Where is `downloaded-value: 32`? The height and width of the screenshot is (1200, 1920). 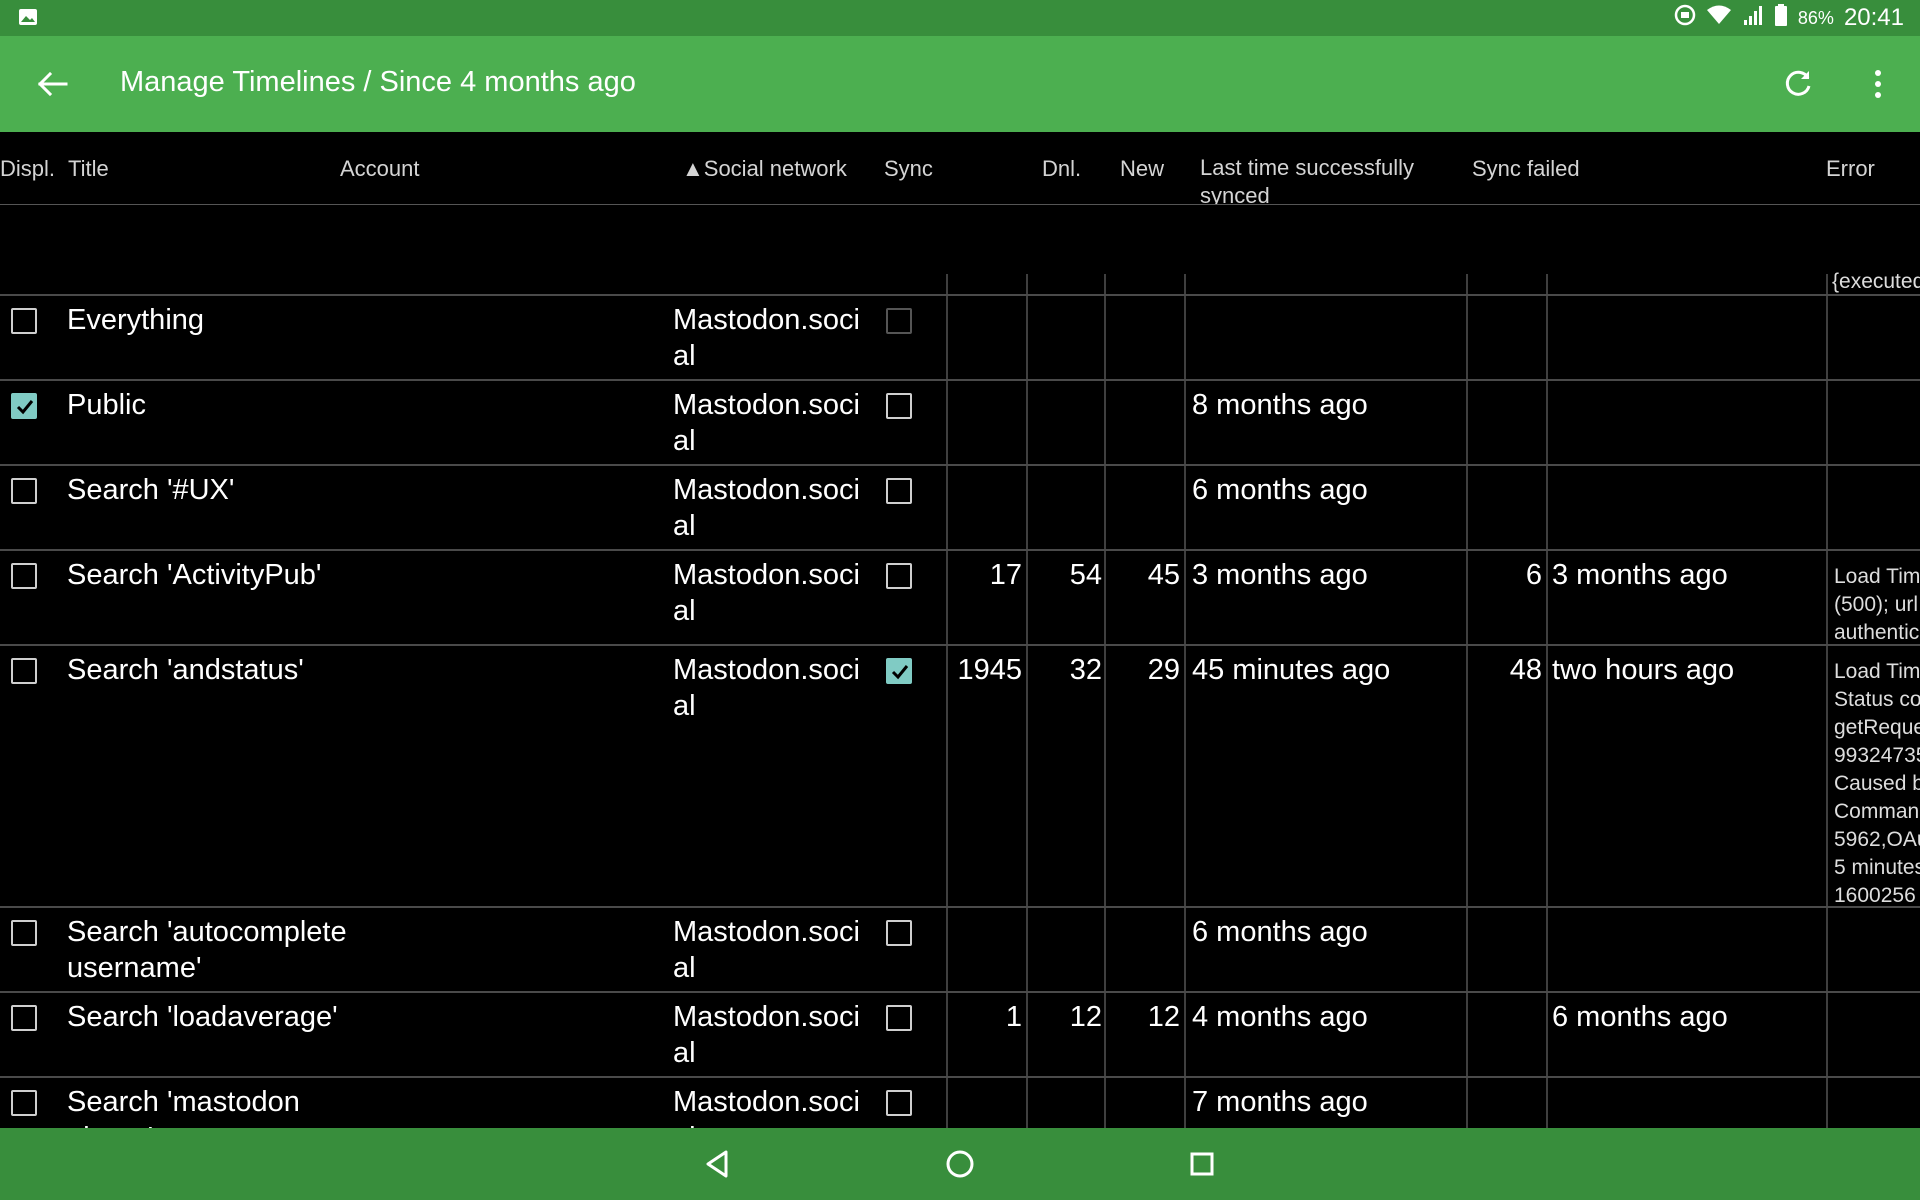
downloaded-value: 32 is located at coordinates (1085, 670).